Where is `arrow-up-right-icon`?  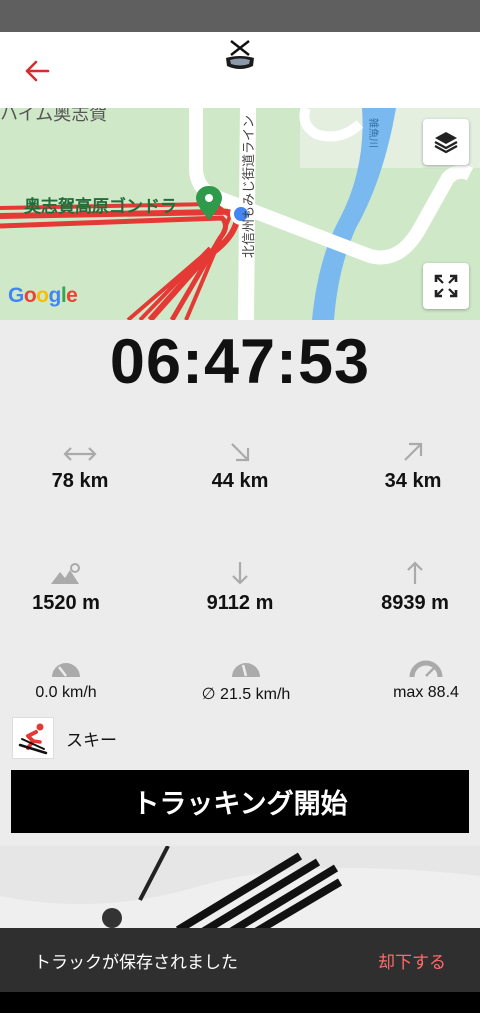
arrow-up-right-icon is located at coordinates (413, 451).